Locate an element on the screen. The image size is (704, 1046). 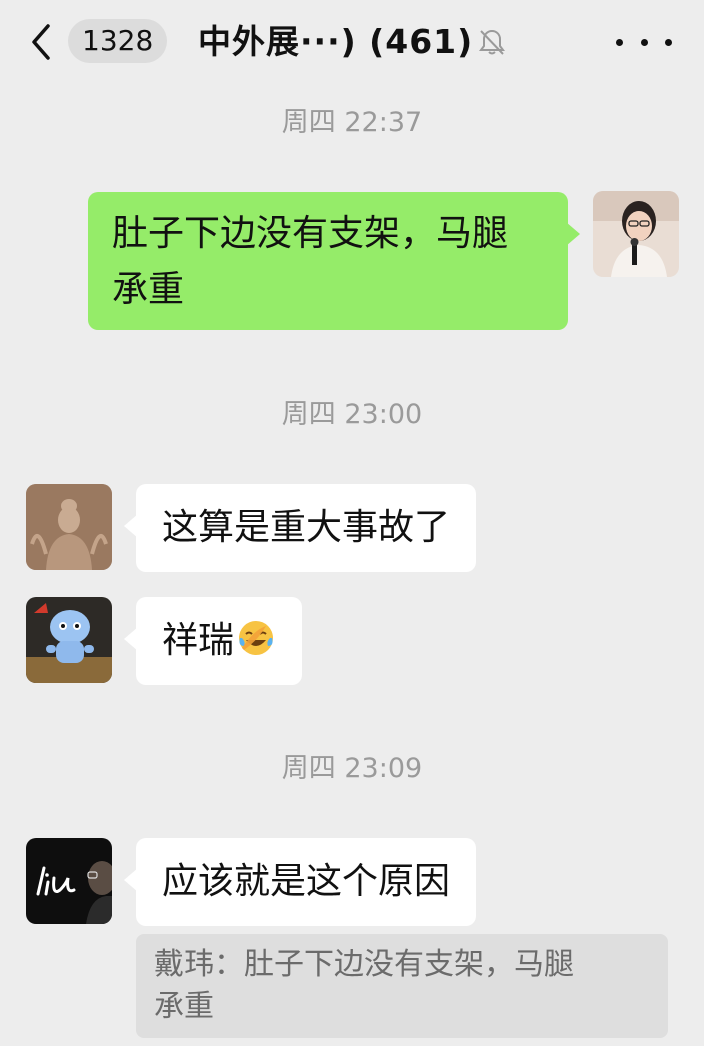
message-text-line: 肚子下边没有支架，马腿 is located at coordinates (310, 233).